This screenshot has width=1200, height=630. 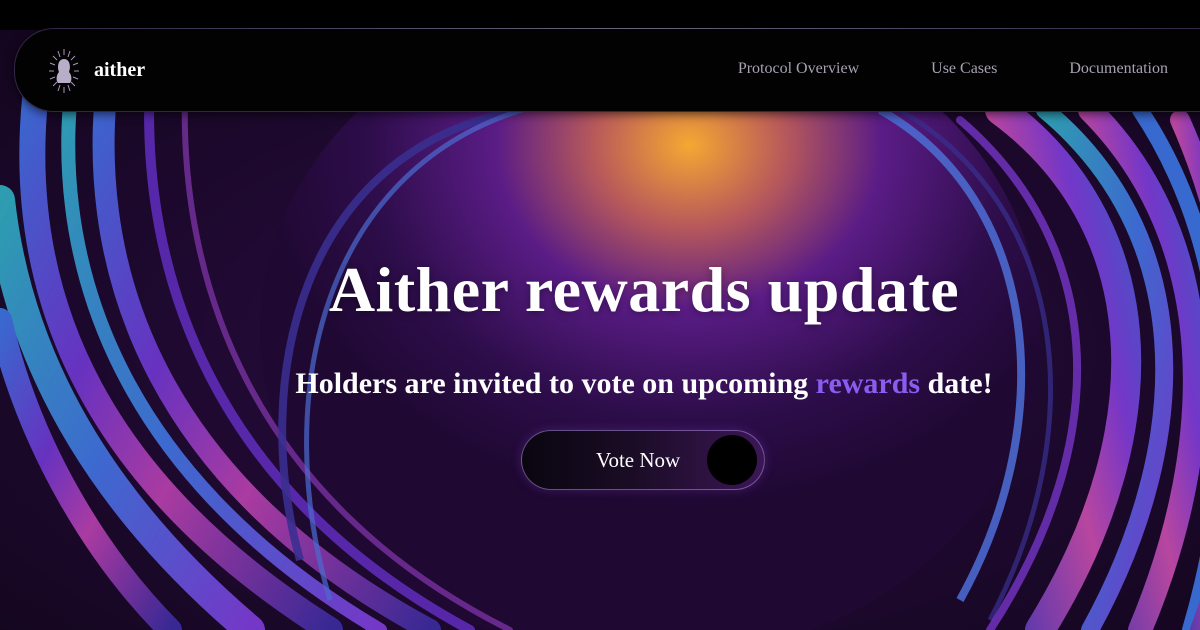 What do you see at coordinates (64, 71) in the screenshot?
I see `aither-logo-icon` at bounding box center [64, 71].